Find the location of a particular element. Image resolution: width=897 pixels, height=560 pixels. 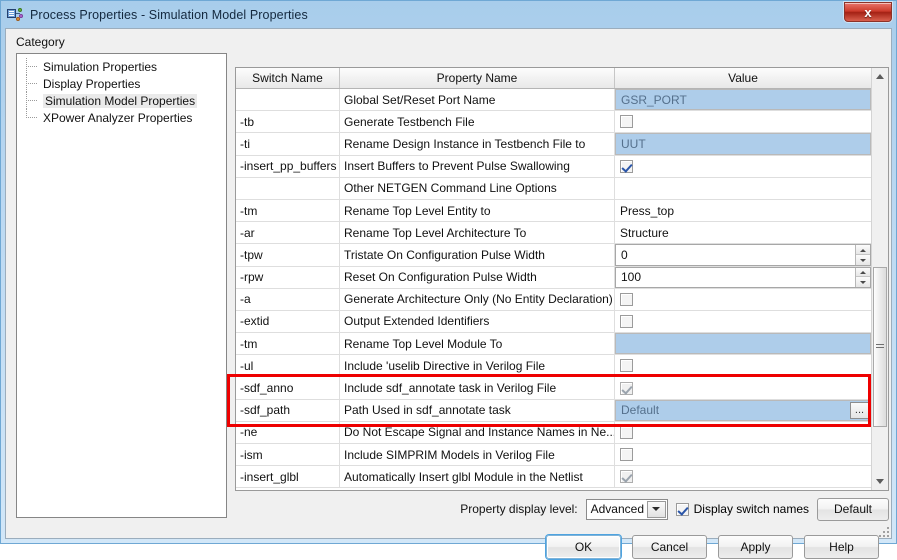

cell-value: UUT is located at coordinates (743, 144).